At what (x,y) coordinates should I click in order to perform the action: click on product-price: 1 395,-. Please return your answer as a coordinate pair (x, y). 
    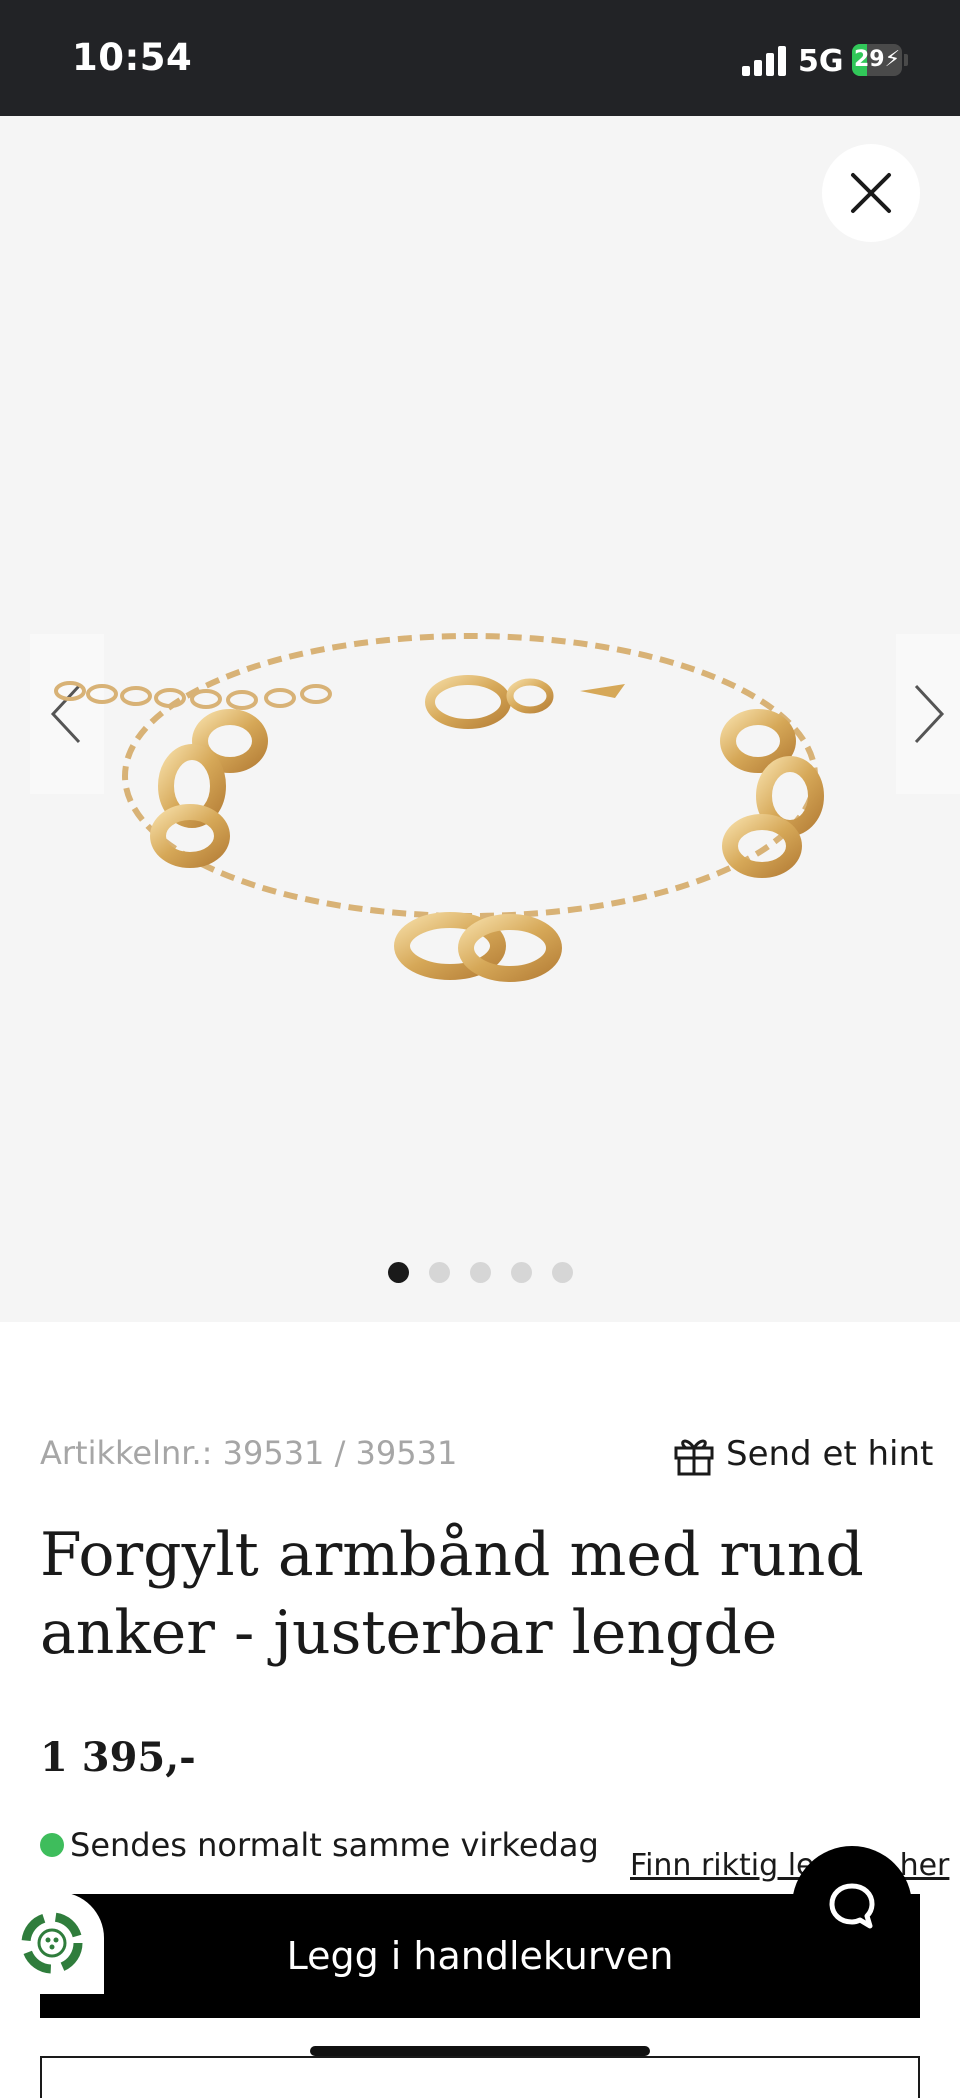
    Looking at the image, I should click on (118, 1757).